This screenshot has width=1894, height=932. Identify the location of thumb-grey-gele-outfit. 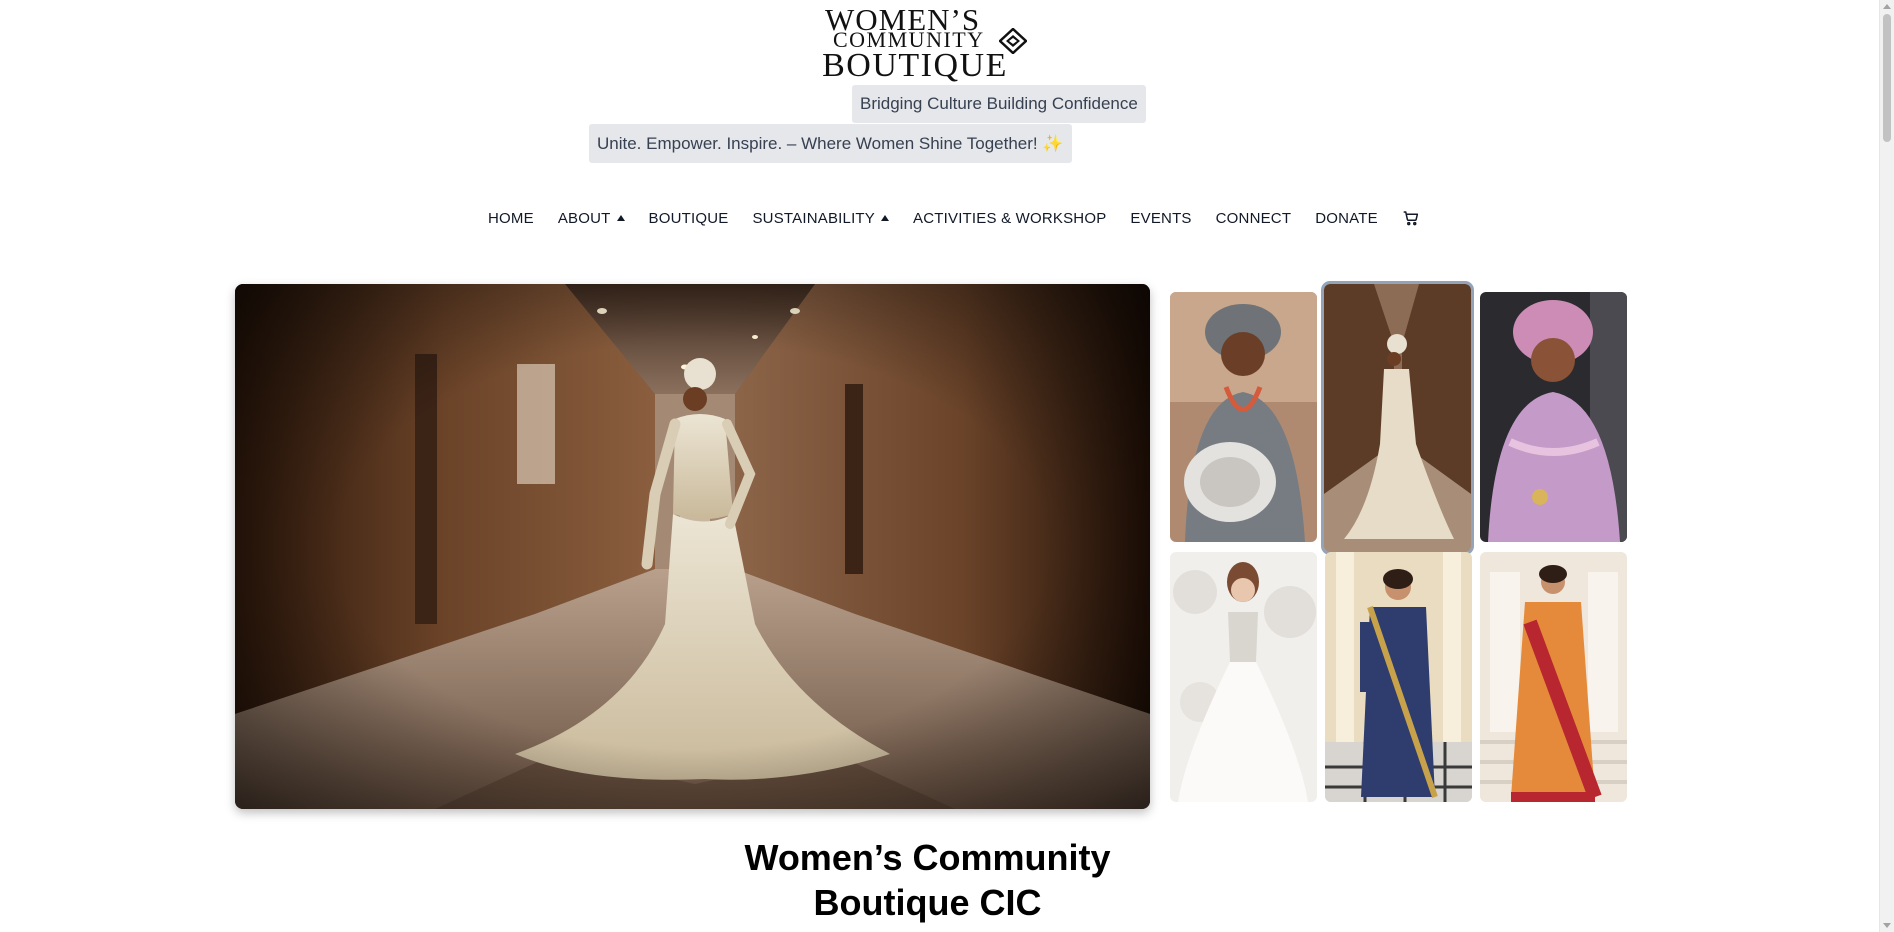
(1243, 417).